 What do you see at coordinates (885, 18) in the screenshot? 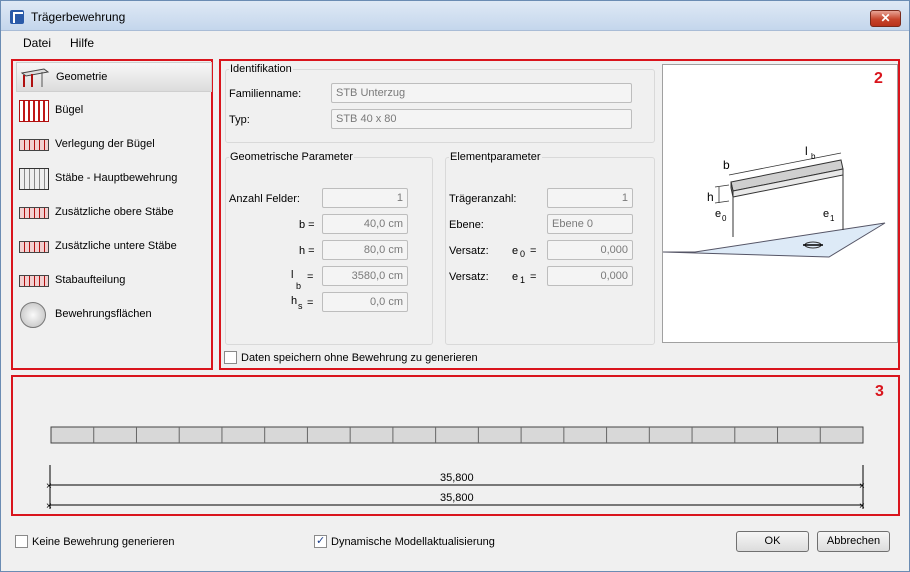
I see `close-button: ✕` at bounding box center [885, 18].